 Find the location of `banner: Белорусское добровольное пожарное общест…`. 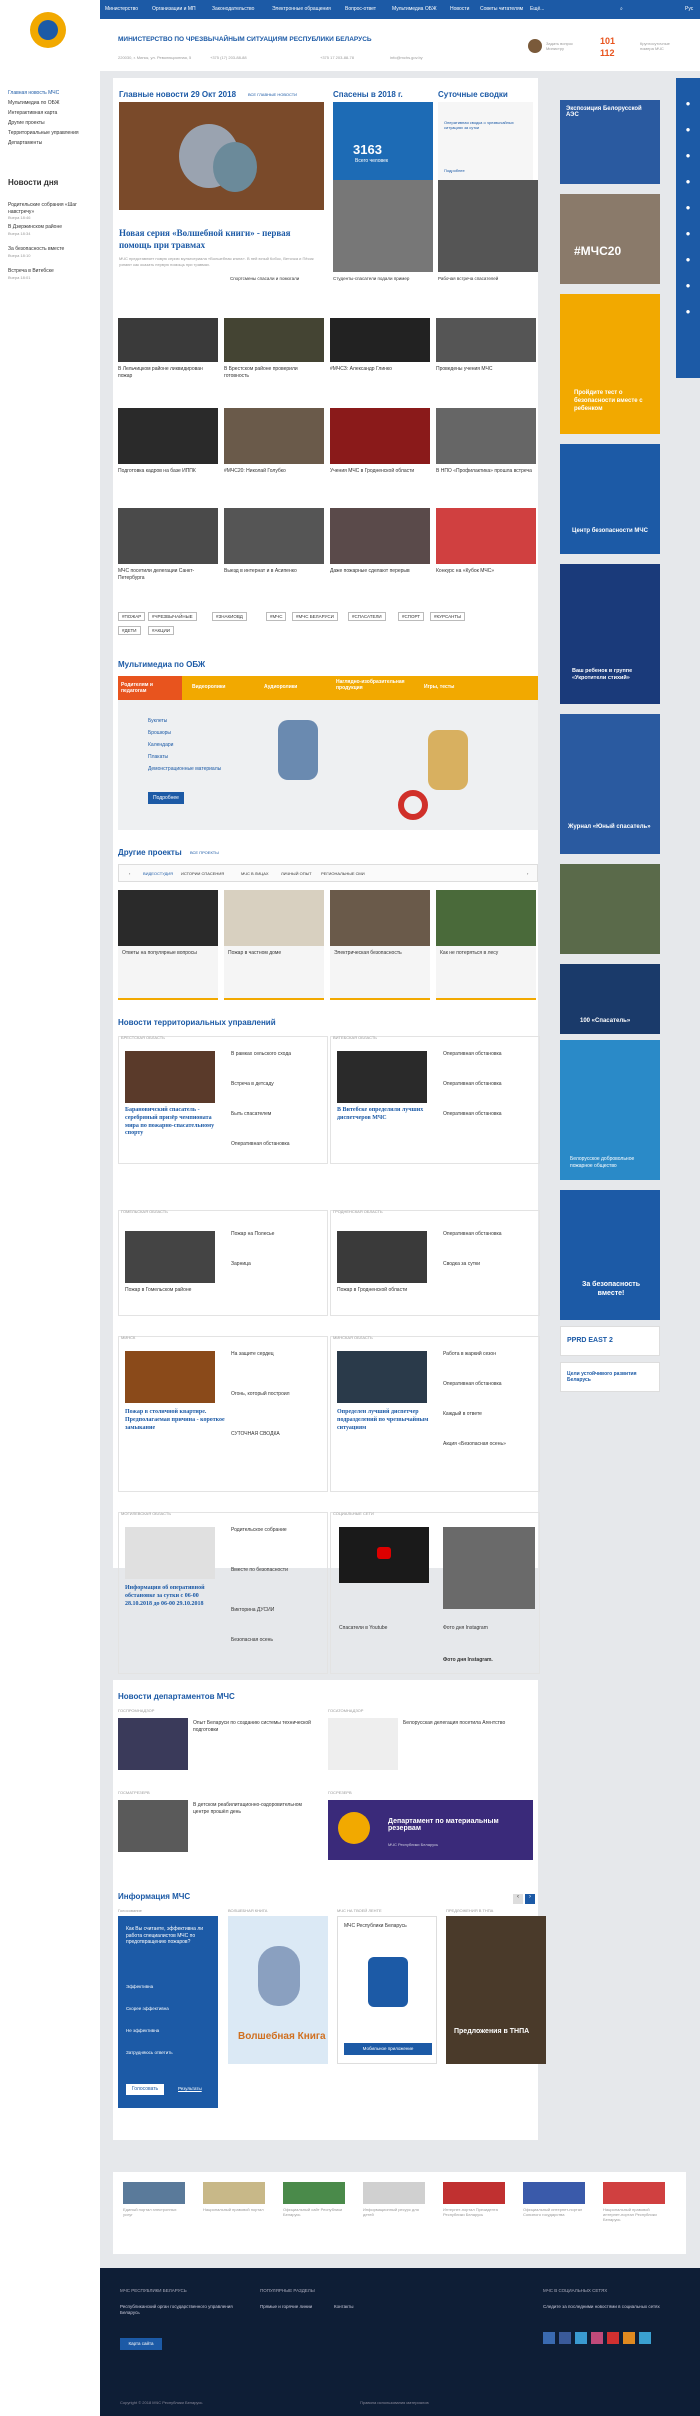

banner: Белорусское добровольное пожарное общест… is located at coordinates (610, 1110).